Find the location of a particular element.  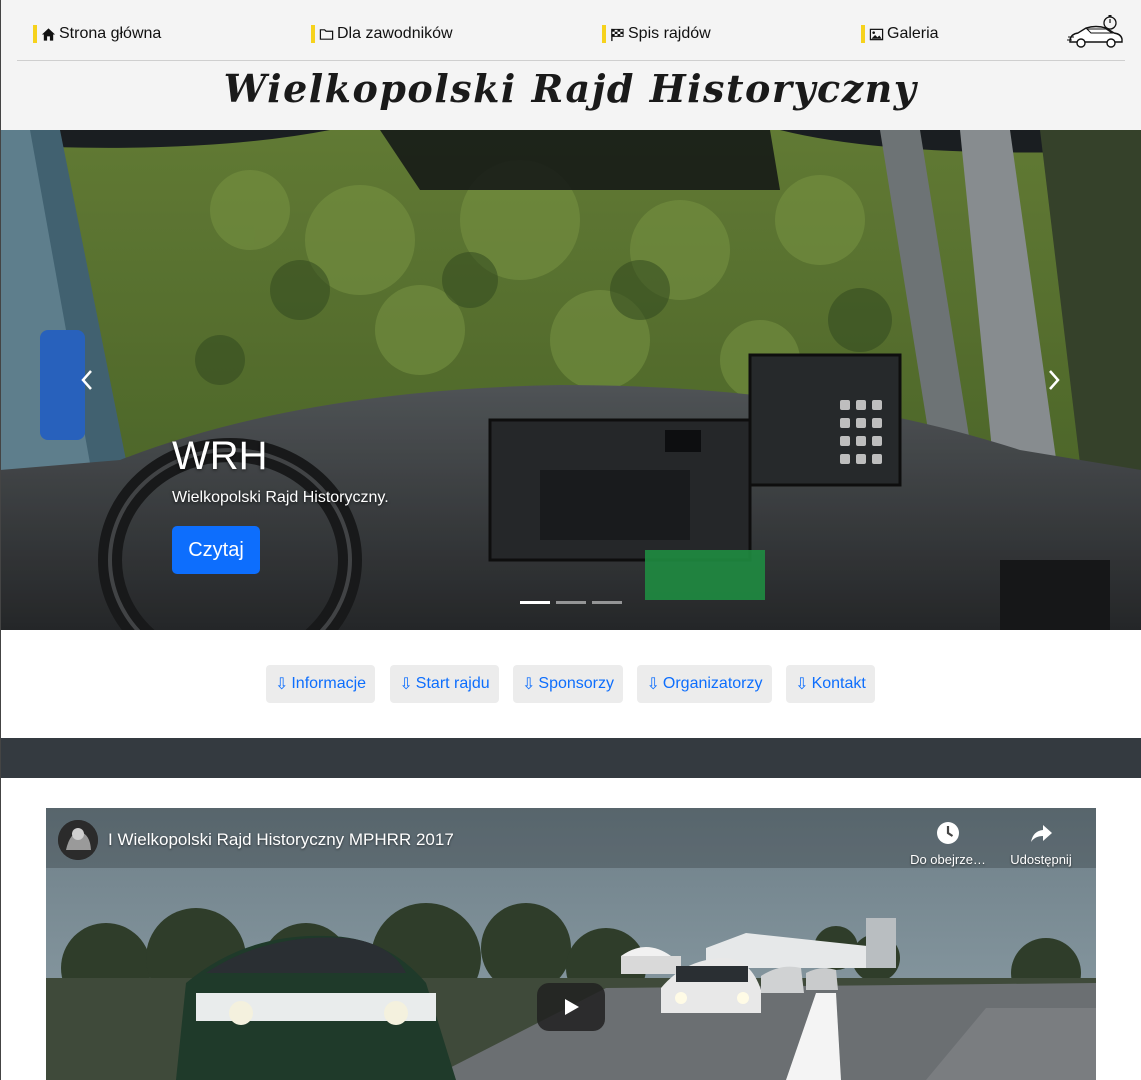

share-button: Udostępnij is located at coordinates (1041, 843).